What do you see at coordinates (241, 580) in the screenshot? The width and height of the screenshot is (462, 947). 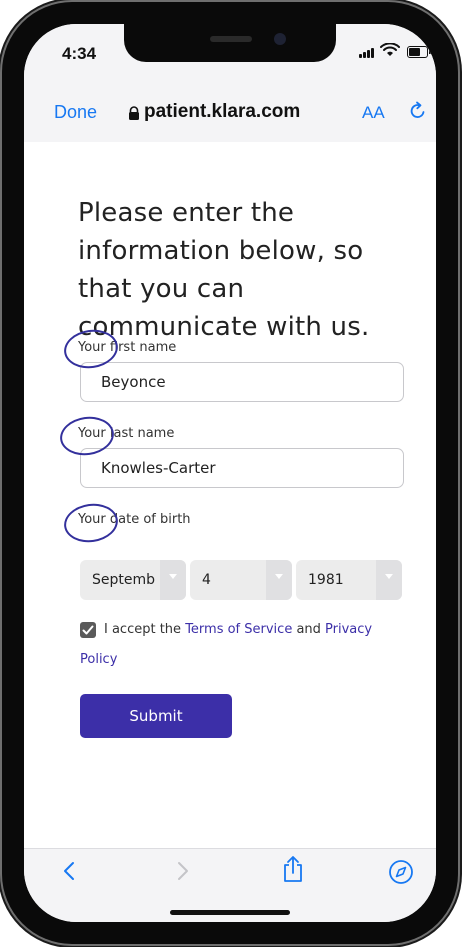 I see `dob-day-select: 4` at bounding box center [241, 580].